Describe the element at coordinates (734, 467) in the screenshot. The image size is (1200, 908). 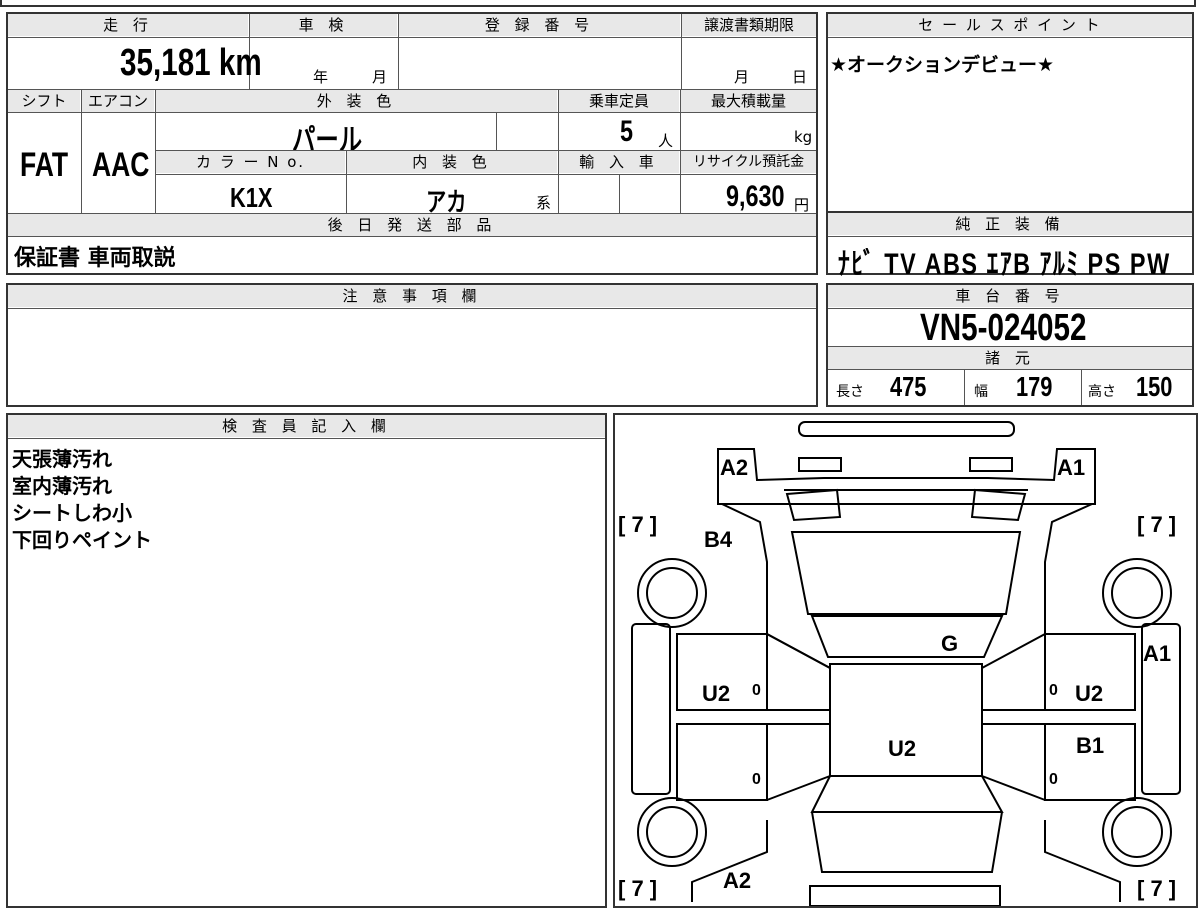
I see `mark-front-left: A2` at that location.